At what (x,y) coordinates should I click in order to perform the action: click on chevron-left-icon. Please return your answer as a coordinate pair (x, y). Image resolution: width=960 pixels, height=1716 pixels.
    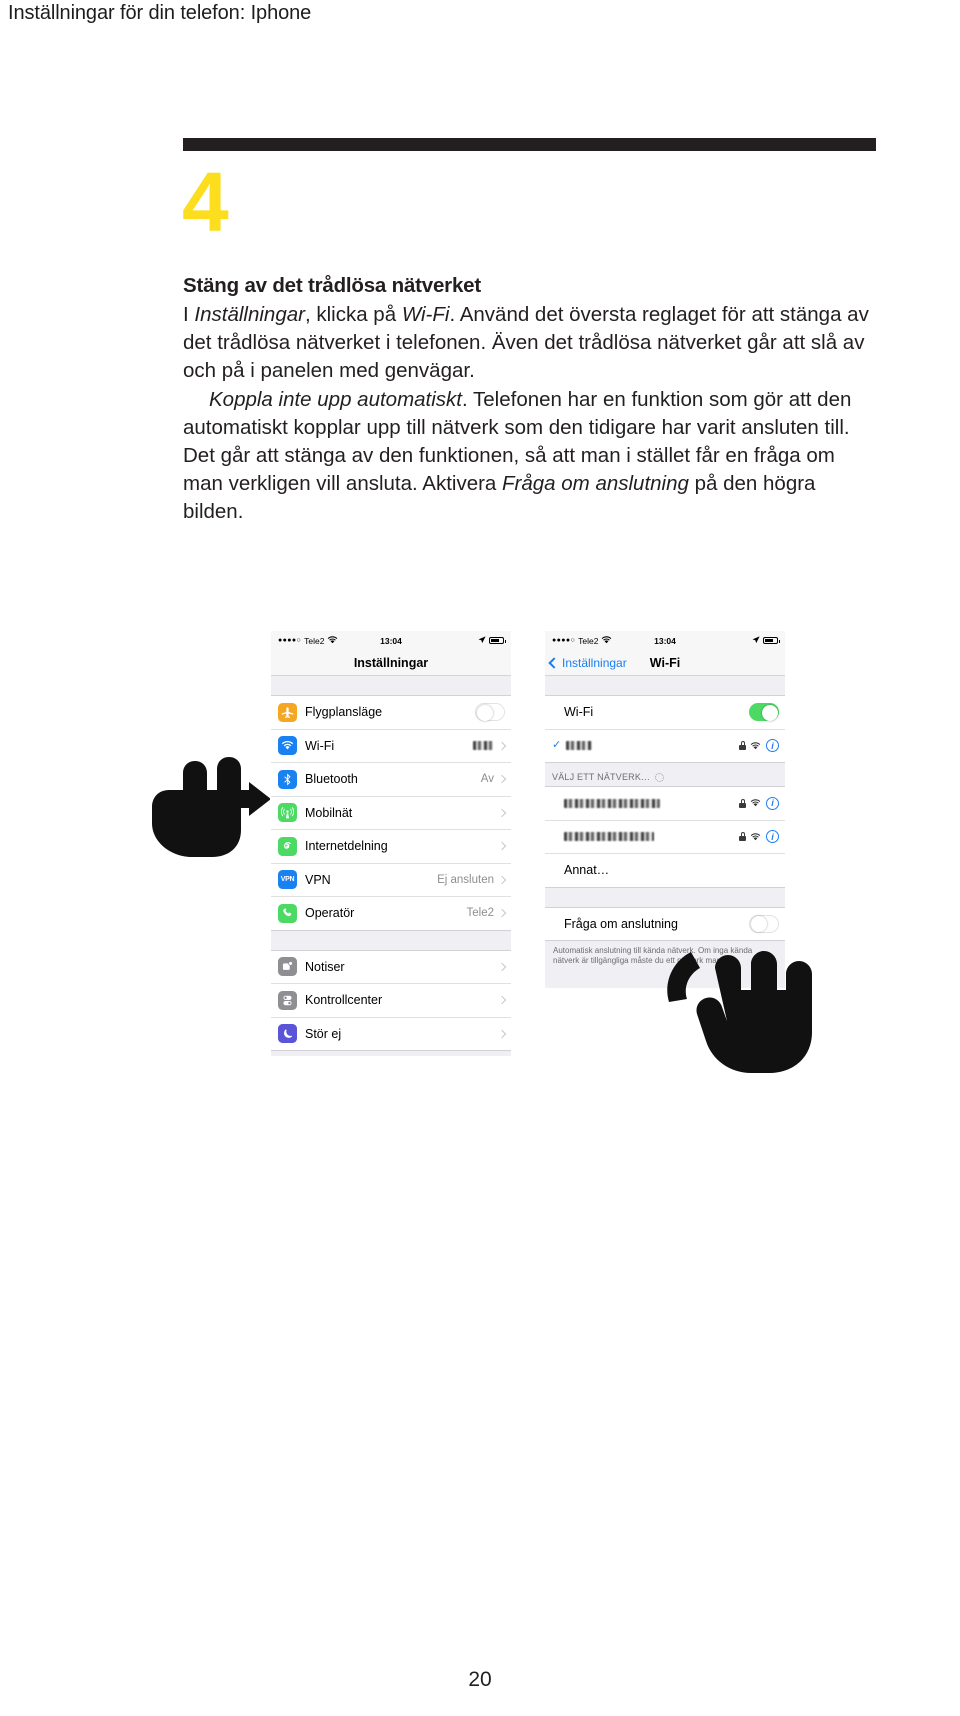
    Looking at the image, I should click on (554, 662).